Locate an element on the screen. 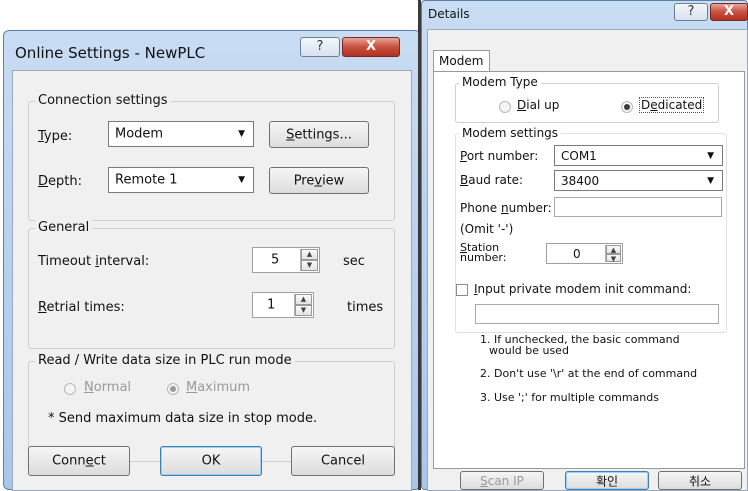 This screenshot has width=748, height=491. tab-modem-label: Modem is located at coordinates (461, 61).